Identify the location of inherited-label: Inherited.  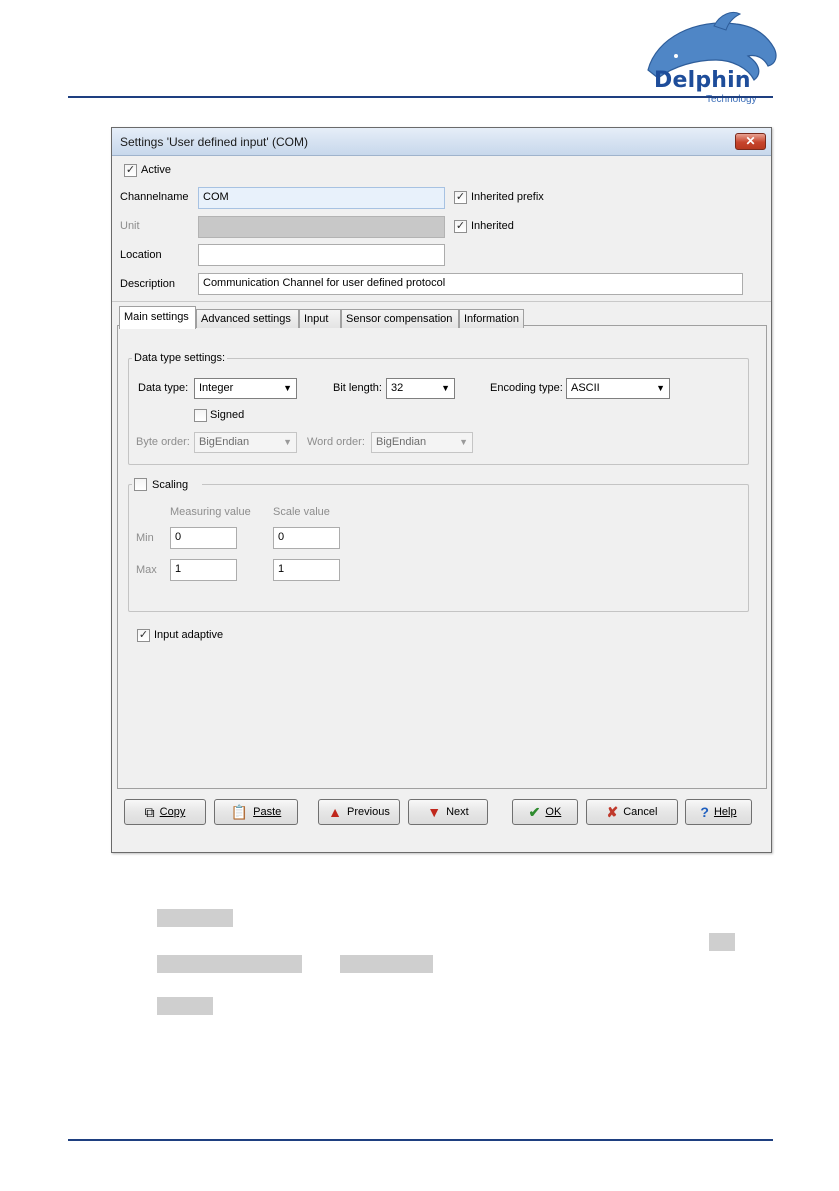
(492, 226).